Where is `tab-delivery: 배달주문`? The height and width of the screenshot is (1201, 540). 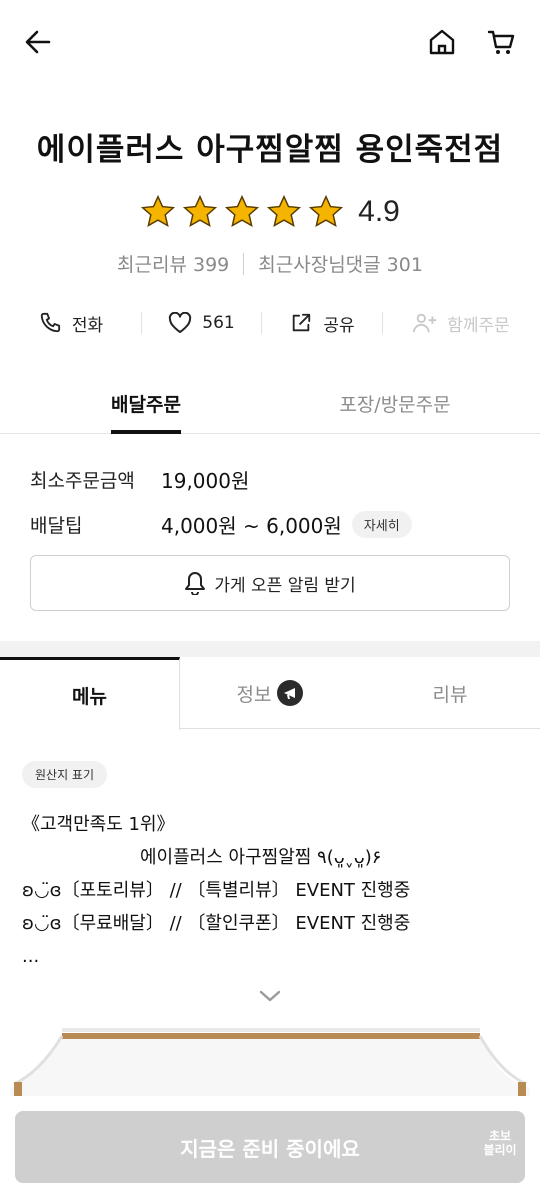 tab-delivery: 배달주문 is located at coordinates (146, 407).